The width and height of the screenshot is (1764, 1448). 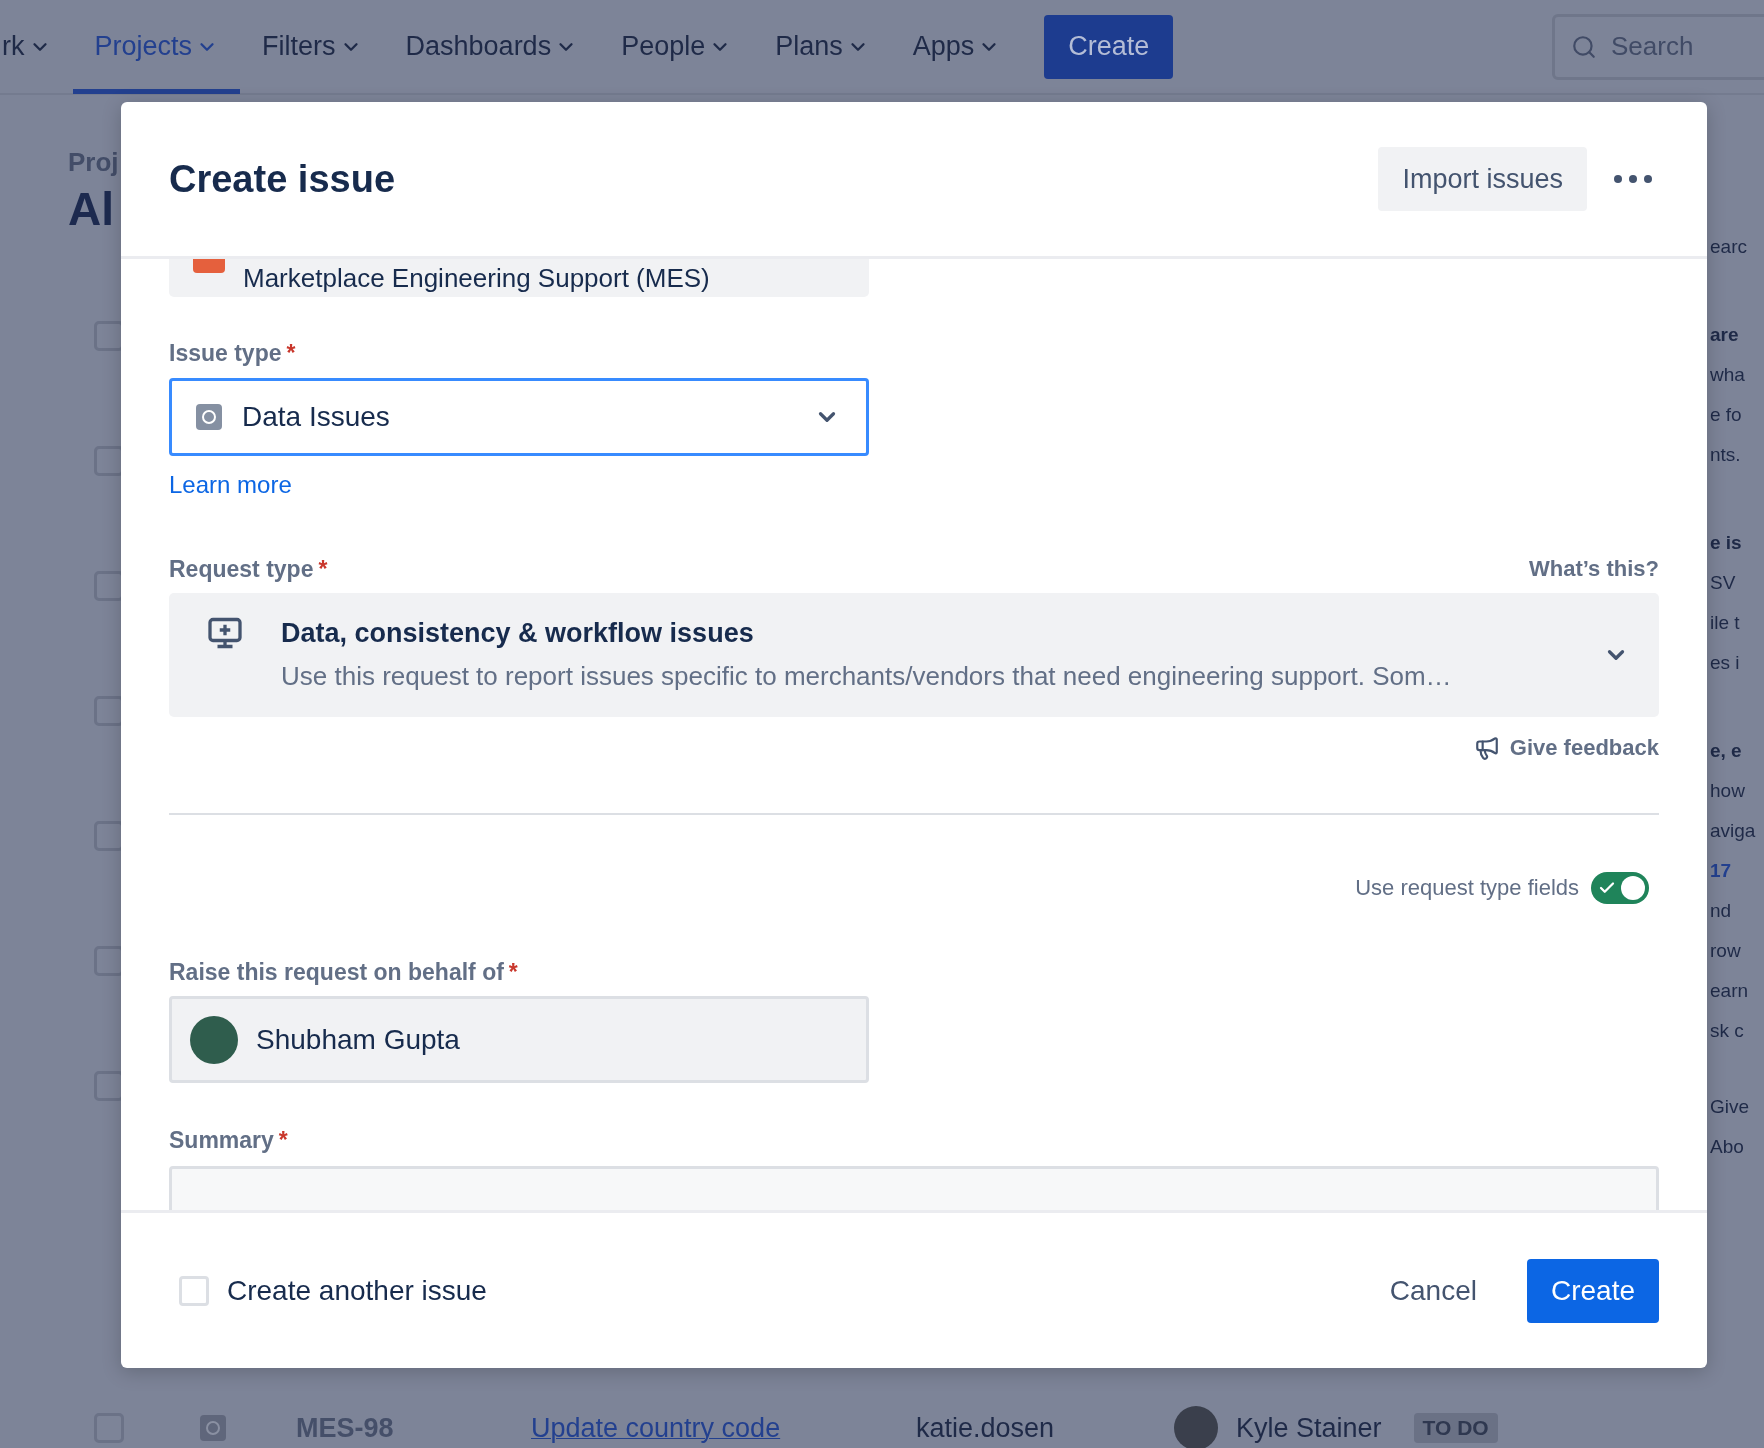 What do you see at coordinates (1721, 911) in the screenshot?
I see `side-panel-text: nd` at bounding box center [1721, 911].